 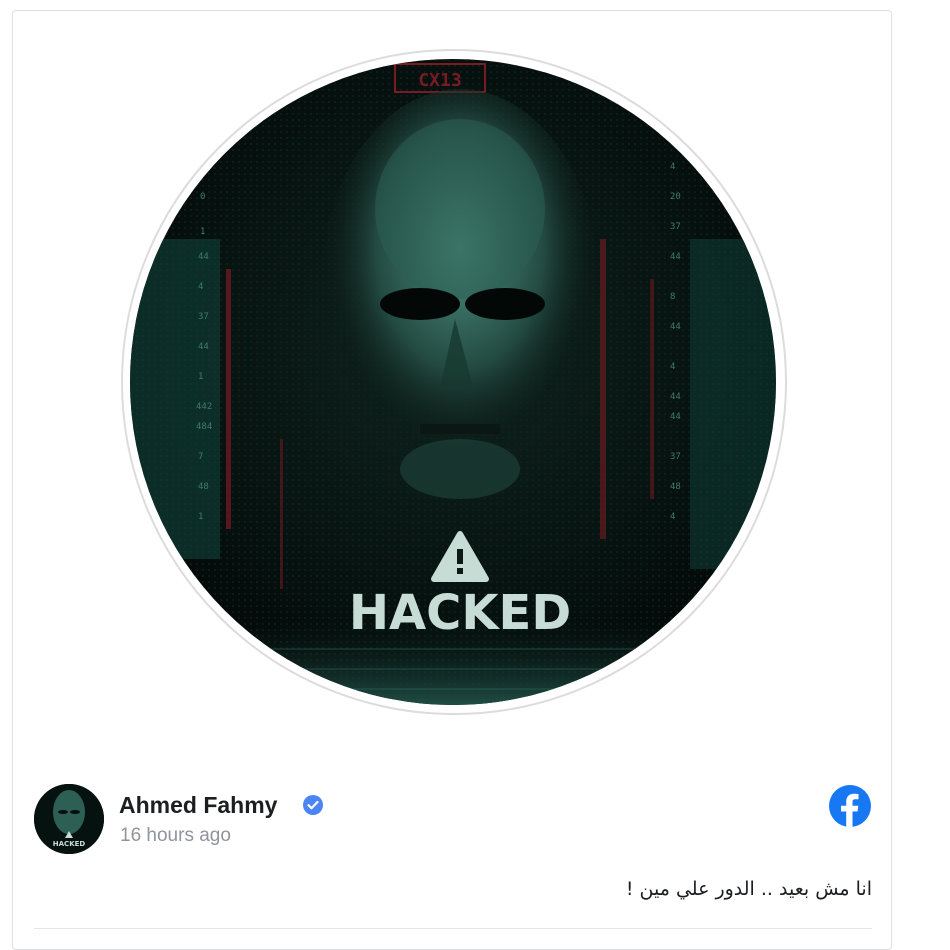 I want to click on svg-text: 0, so click(x=202, y=197).